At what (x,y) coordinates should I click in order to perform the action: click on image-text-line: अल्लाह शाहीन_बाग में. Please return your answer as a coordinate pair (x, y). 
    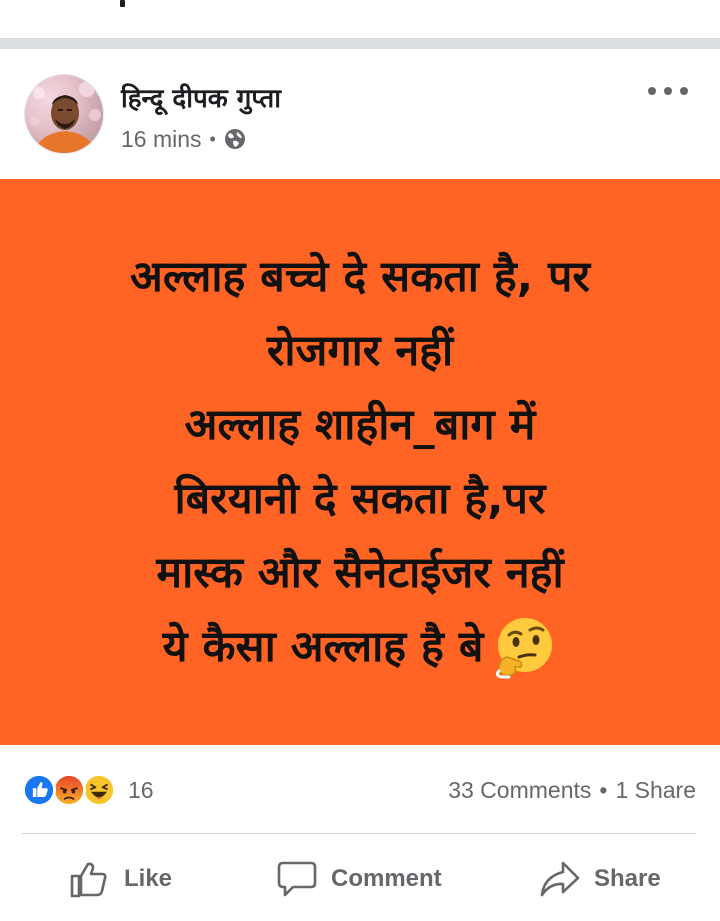
    Looking at the image, I should click on (360, 425).